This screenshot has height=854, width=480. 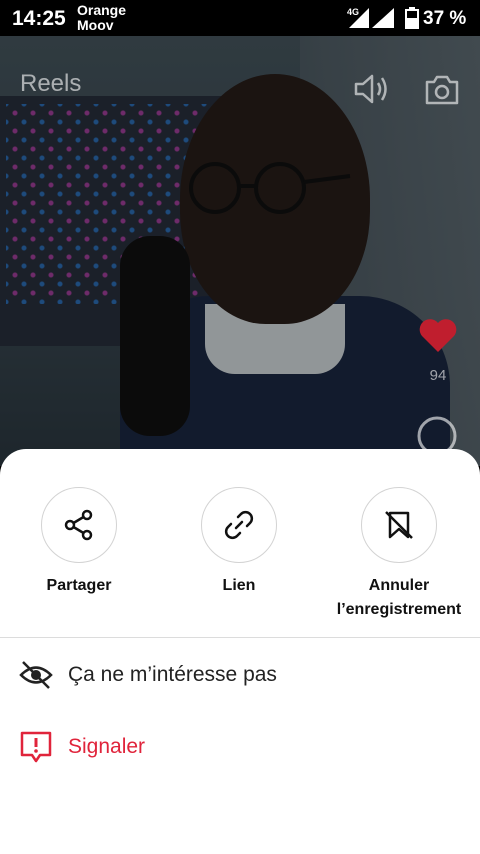 What do you see at coordinates (51, 83) in the screenshot?
I see `reels-title: Reels` at bounding box center [51, 83].